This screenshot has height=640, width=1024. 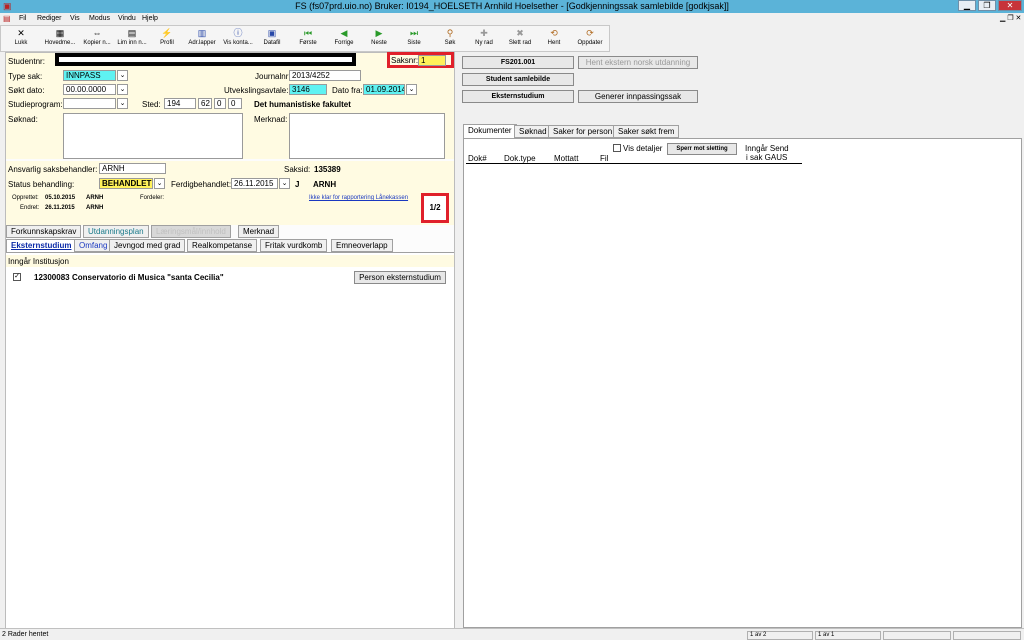 I want to click on lukk-button: ✕ Lukk, so click(x=21, y=38).